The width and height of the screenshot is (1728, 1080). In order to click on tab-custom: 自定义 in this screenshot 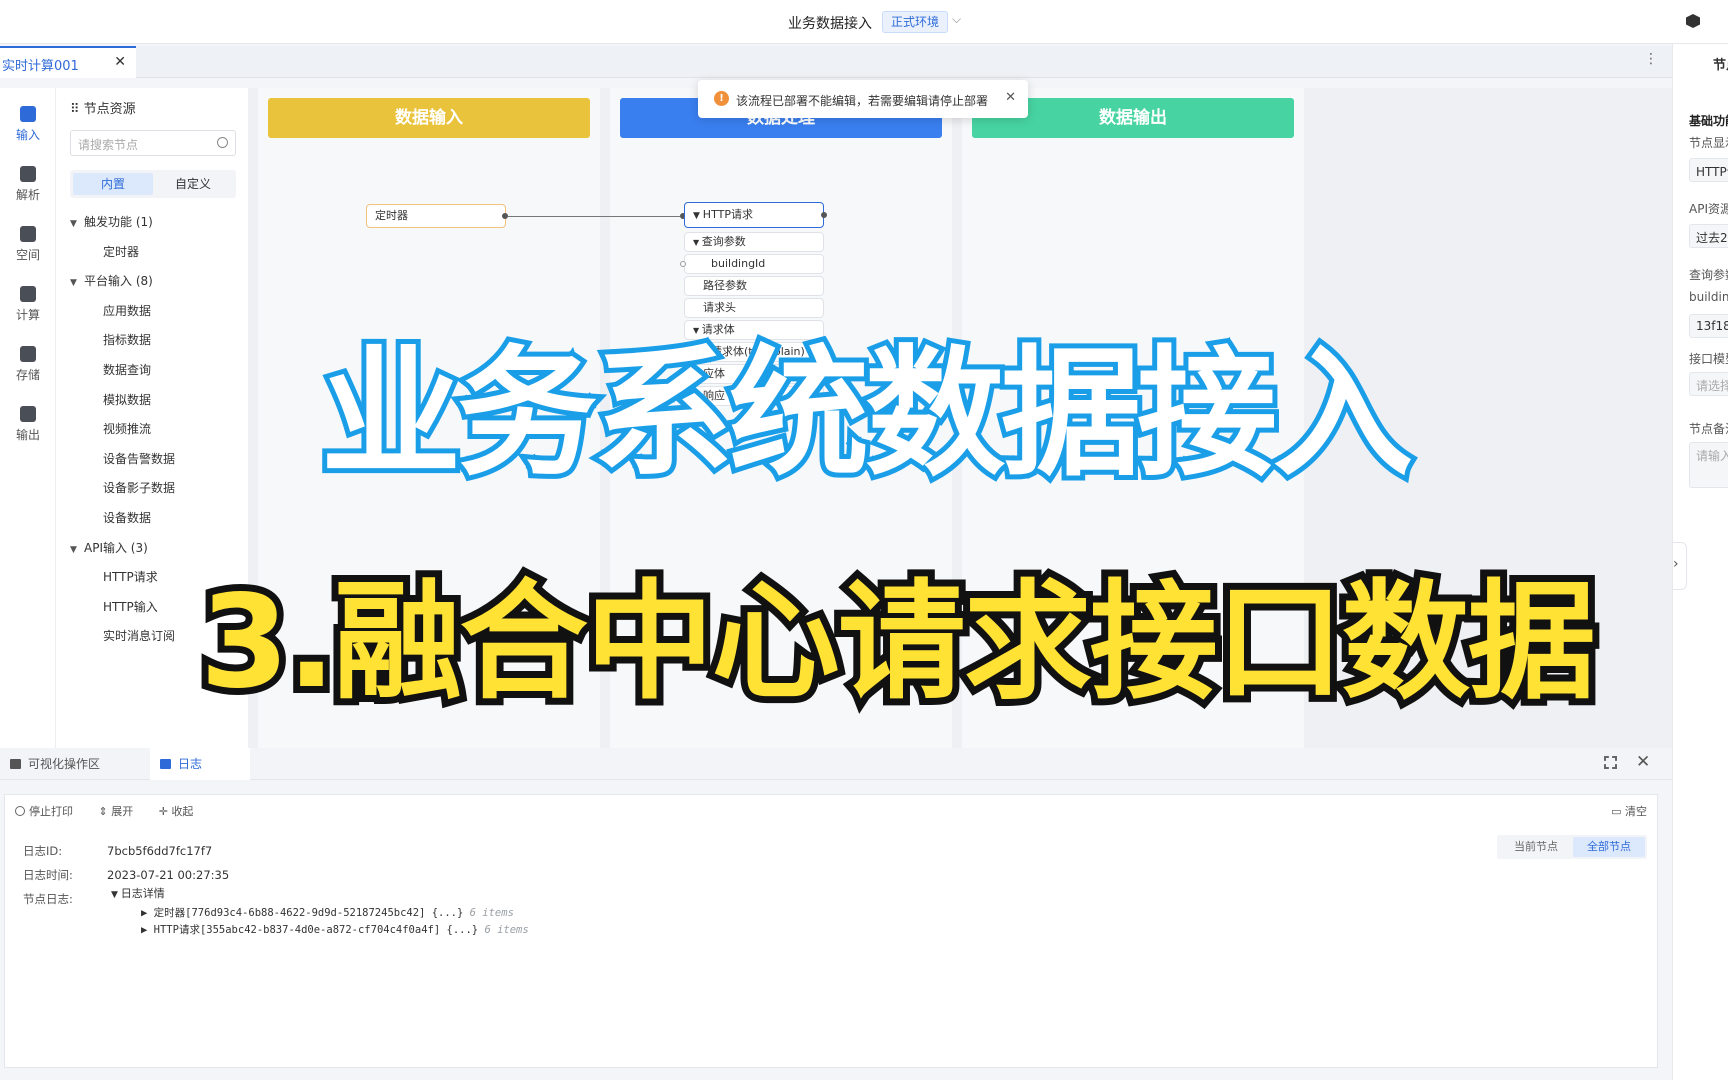, I will do `click(193, 184)`.